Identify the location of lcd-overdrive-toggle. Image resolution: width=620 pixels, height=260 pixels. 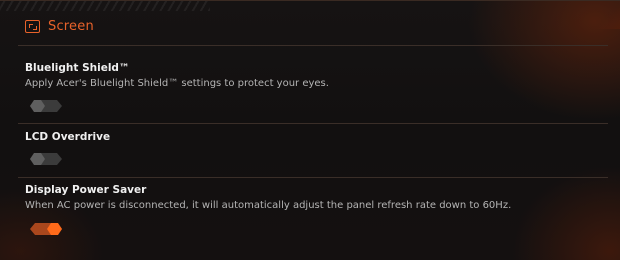
(46, 159).